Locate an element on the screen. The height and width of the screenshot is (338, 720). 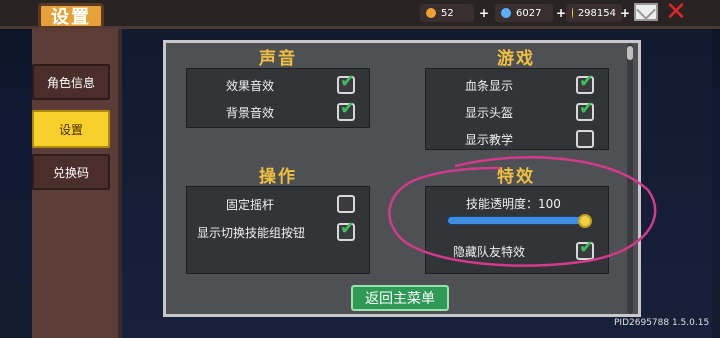
hand-drawn-annotation is located at coordinates (522, 211).